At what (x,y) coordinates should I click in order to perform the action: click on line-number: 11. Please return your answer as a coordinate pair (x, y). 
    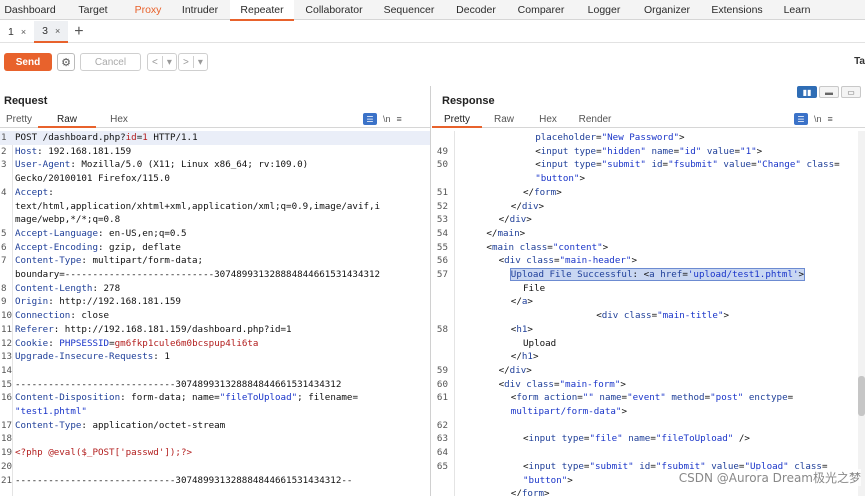
    Looking at the image, I should click on (7, 329).